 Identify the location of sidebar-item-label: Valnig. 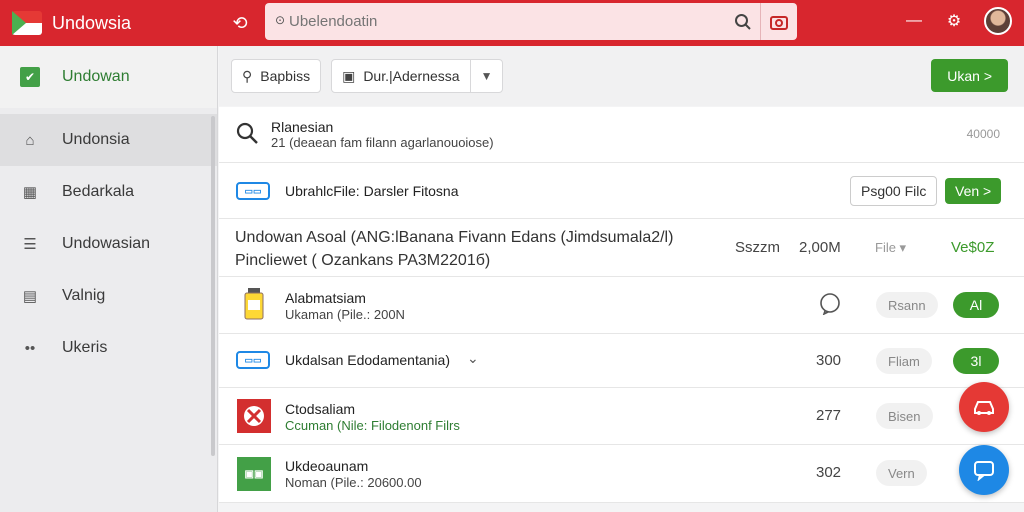
(84, 295).